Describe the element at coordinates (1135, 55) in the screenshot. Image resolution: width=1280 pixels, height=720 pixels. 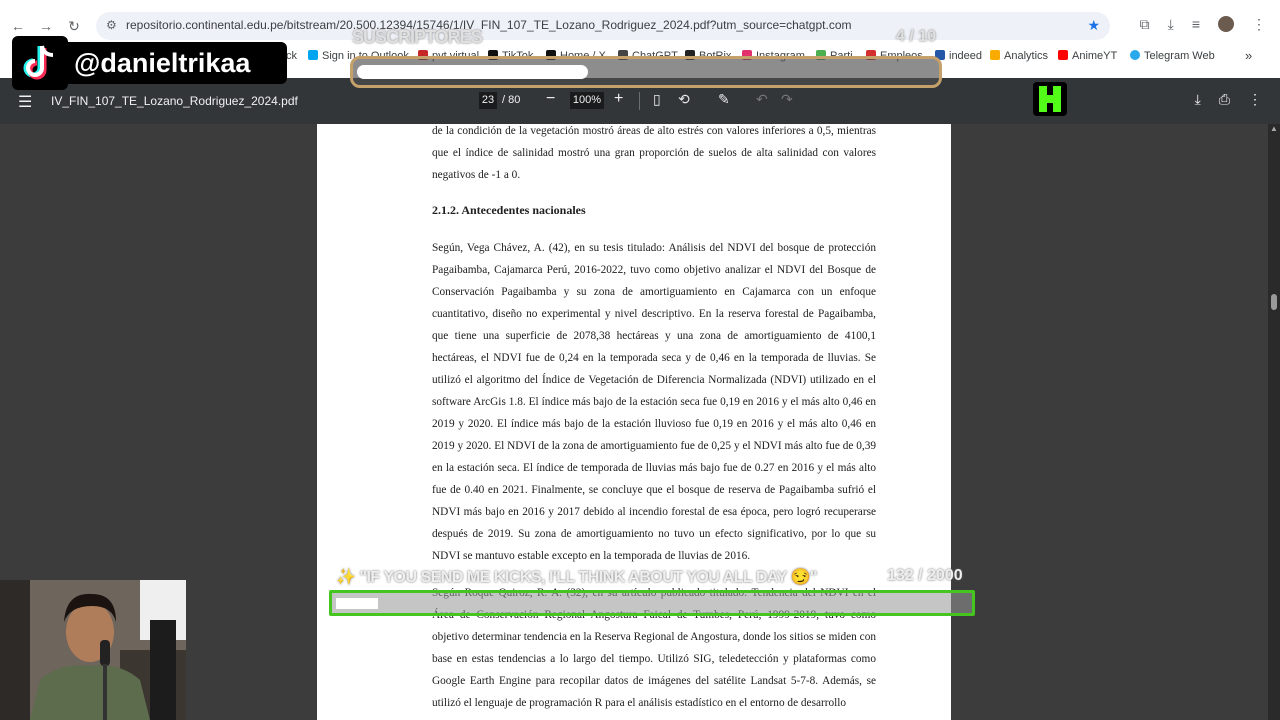
I see `telegram-icon` at that location.